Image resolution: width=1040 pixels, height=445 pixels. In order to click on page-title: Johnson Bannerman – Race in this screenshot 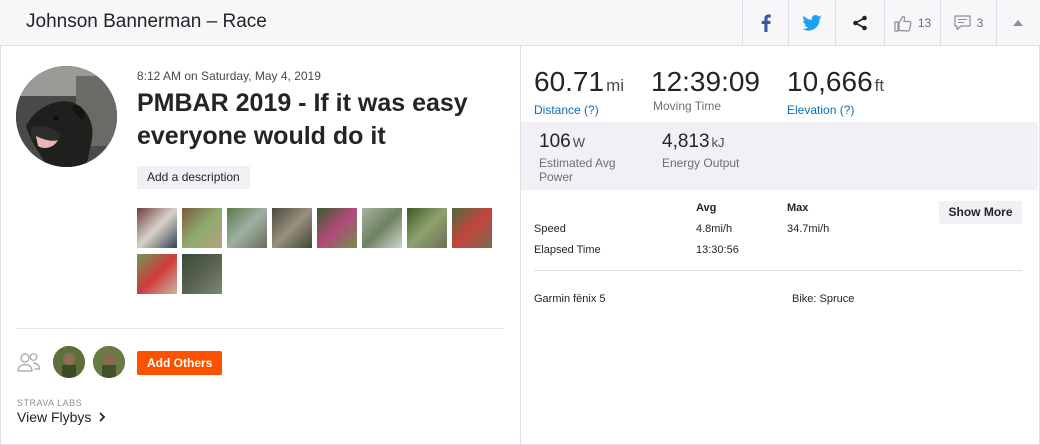, I will do `click(146, 21)`.